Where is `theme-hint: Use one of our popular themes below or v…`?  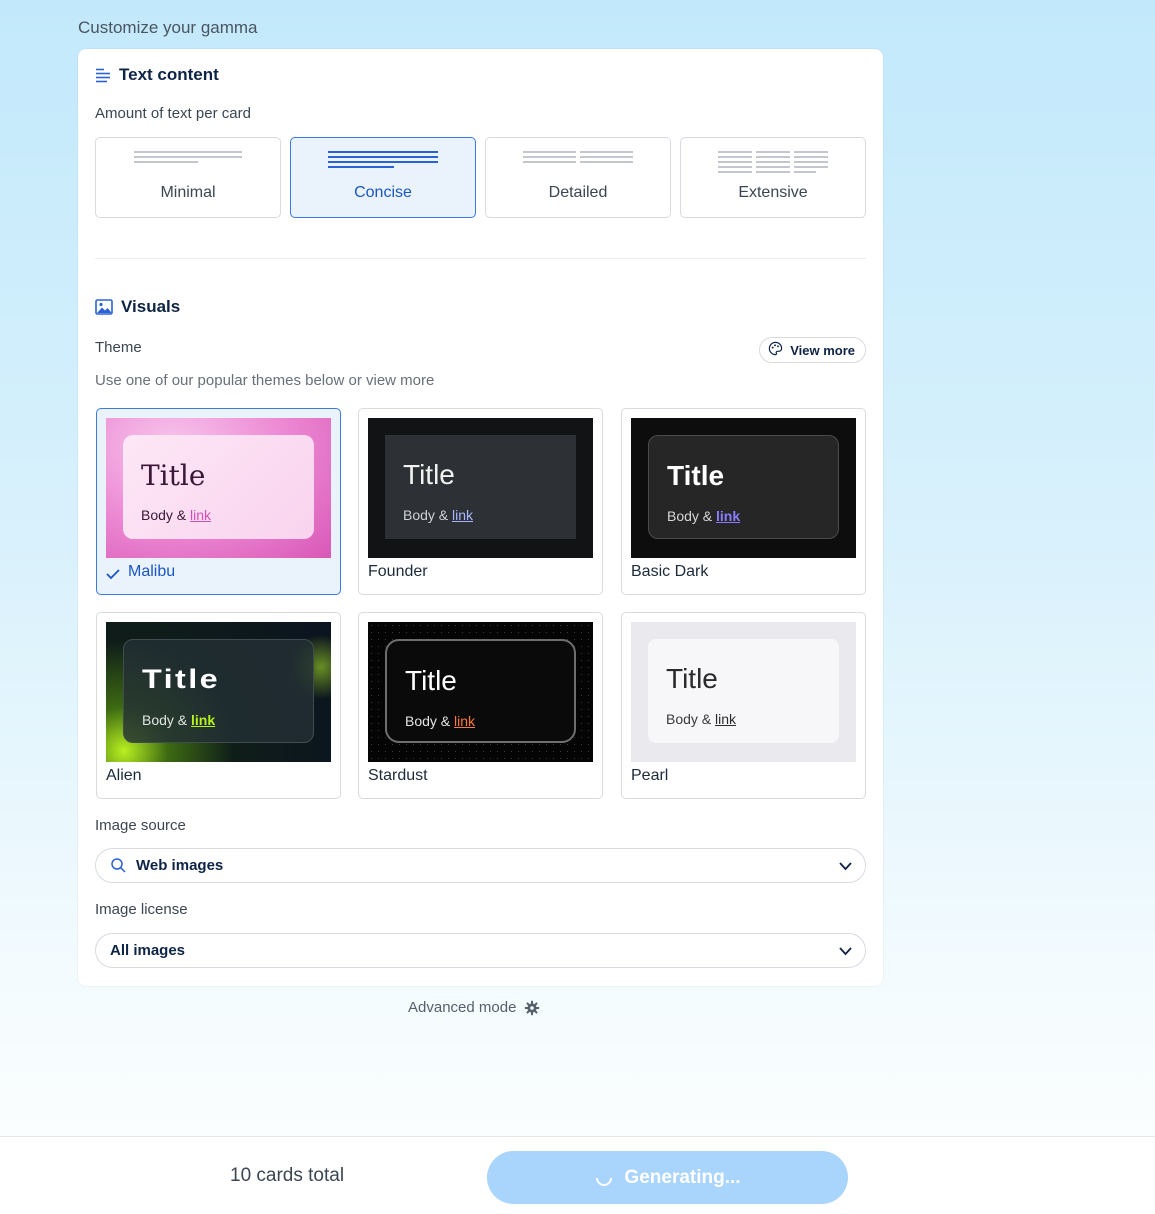
theme-hint: Use one of our popular themes below or v… is located at coordinates (265, 380).